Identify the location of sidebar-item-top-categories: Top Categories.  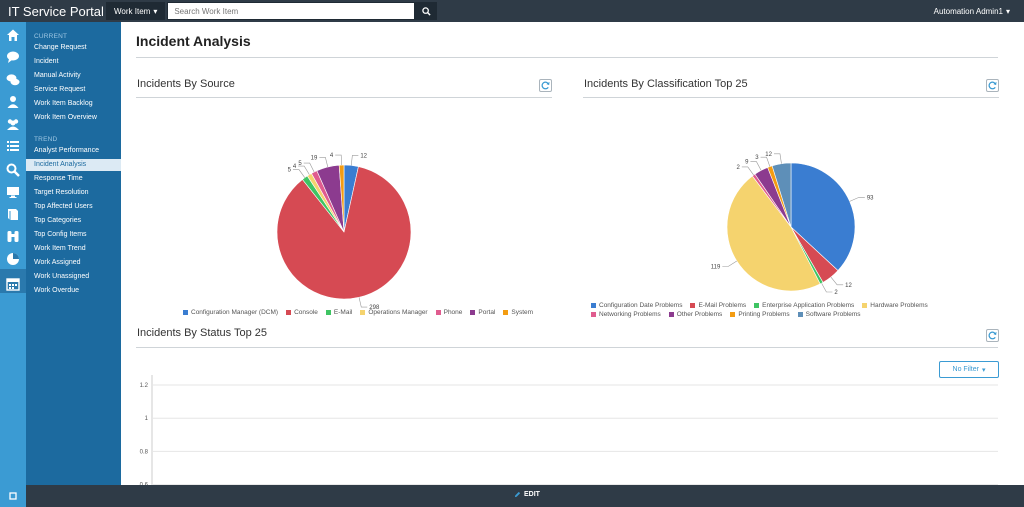
(73, 221).